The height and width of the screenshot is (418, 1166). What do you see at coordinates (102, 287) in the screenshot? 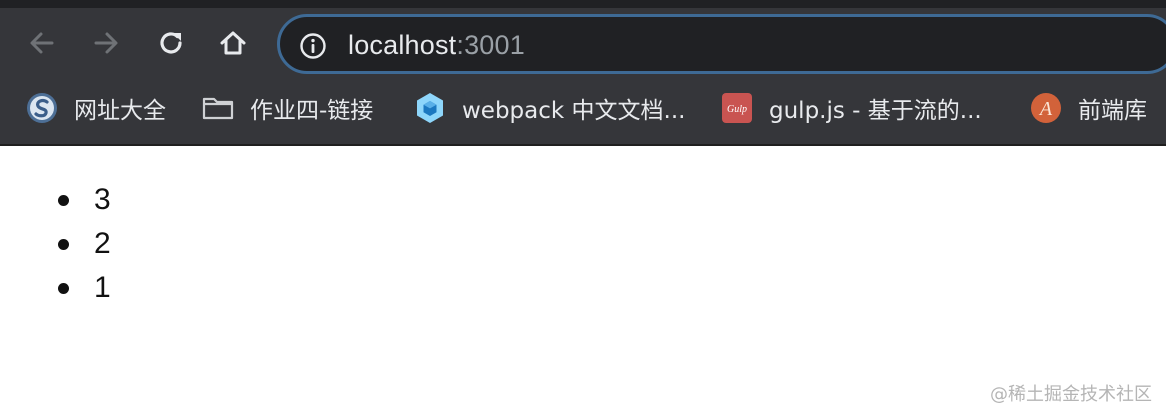
I see `list-item-text: 1` at bounding box center [102, 287].